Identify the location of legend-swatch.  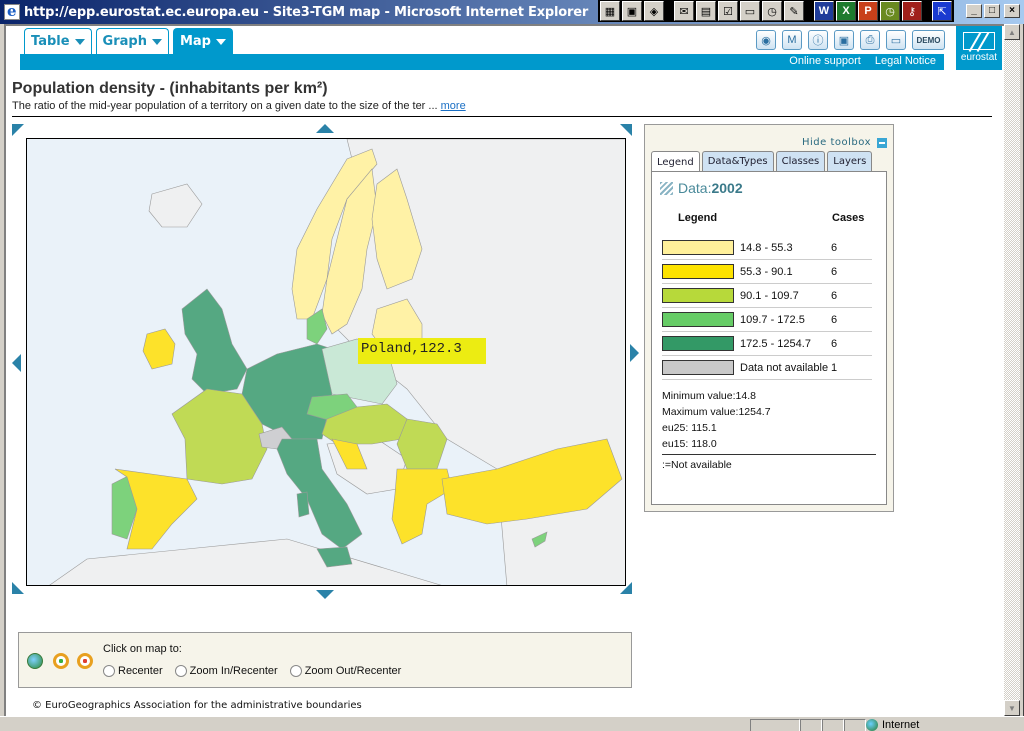
(698, 295).